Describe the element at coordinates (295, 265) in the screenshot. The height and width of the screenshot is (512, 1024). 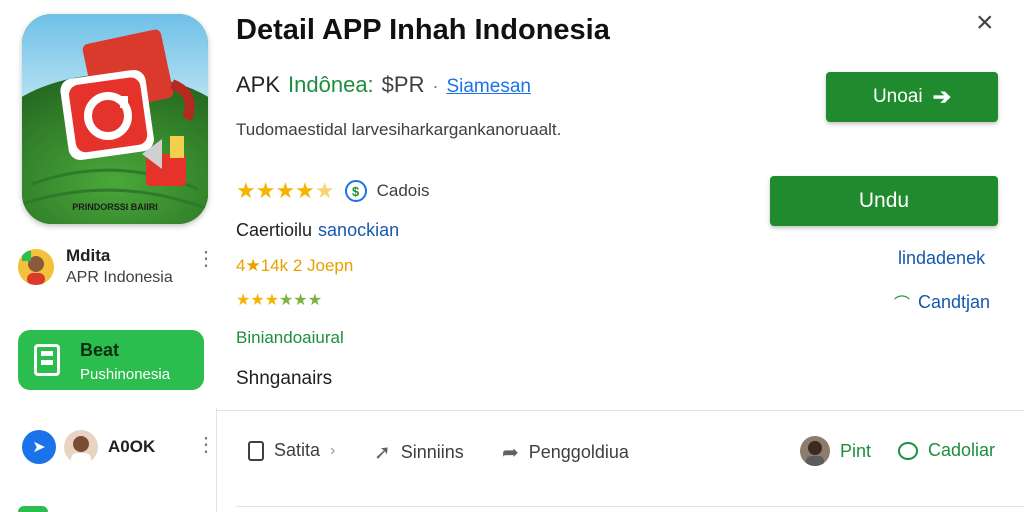
I see `downloads-text: 4★14k 2 Joepn` at that location.